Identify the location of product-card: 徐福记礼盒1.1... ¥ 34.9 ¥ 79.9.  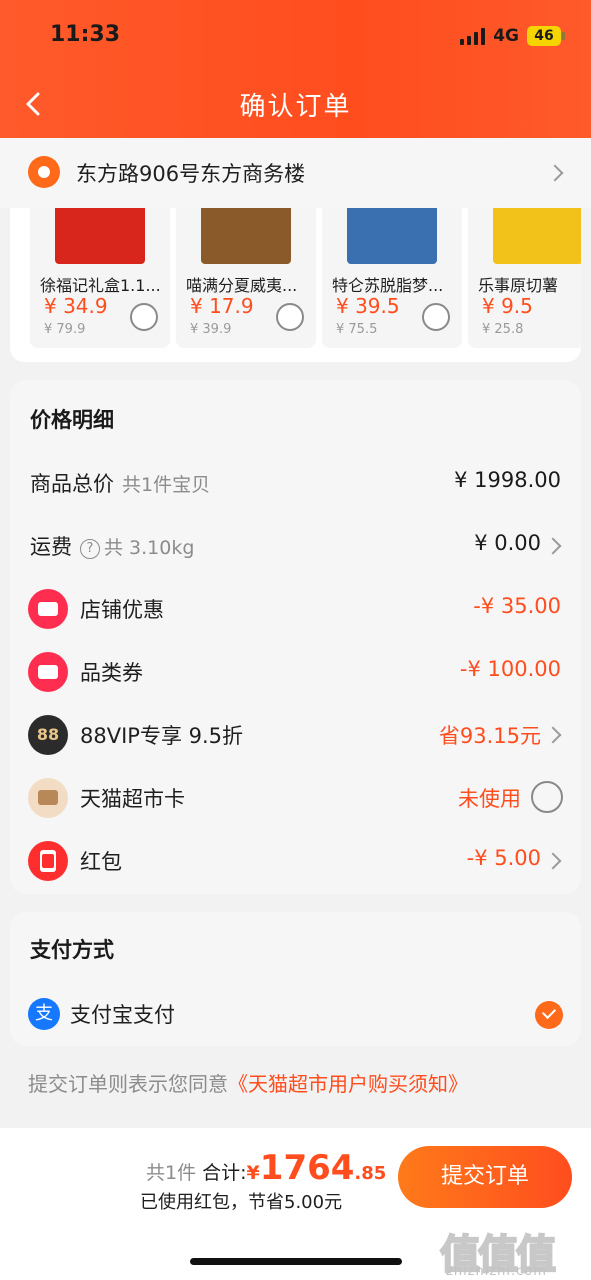
(100, 278).